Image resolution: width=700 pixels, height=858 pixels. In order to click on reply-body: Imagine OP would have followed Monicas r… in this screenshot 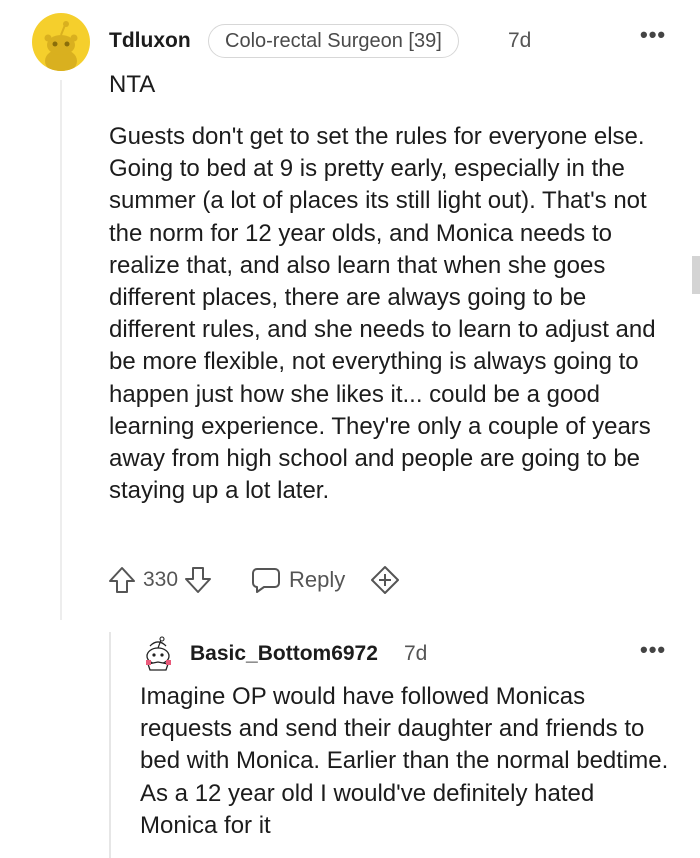, I will do `click(404, 761)`.